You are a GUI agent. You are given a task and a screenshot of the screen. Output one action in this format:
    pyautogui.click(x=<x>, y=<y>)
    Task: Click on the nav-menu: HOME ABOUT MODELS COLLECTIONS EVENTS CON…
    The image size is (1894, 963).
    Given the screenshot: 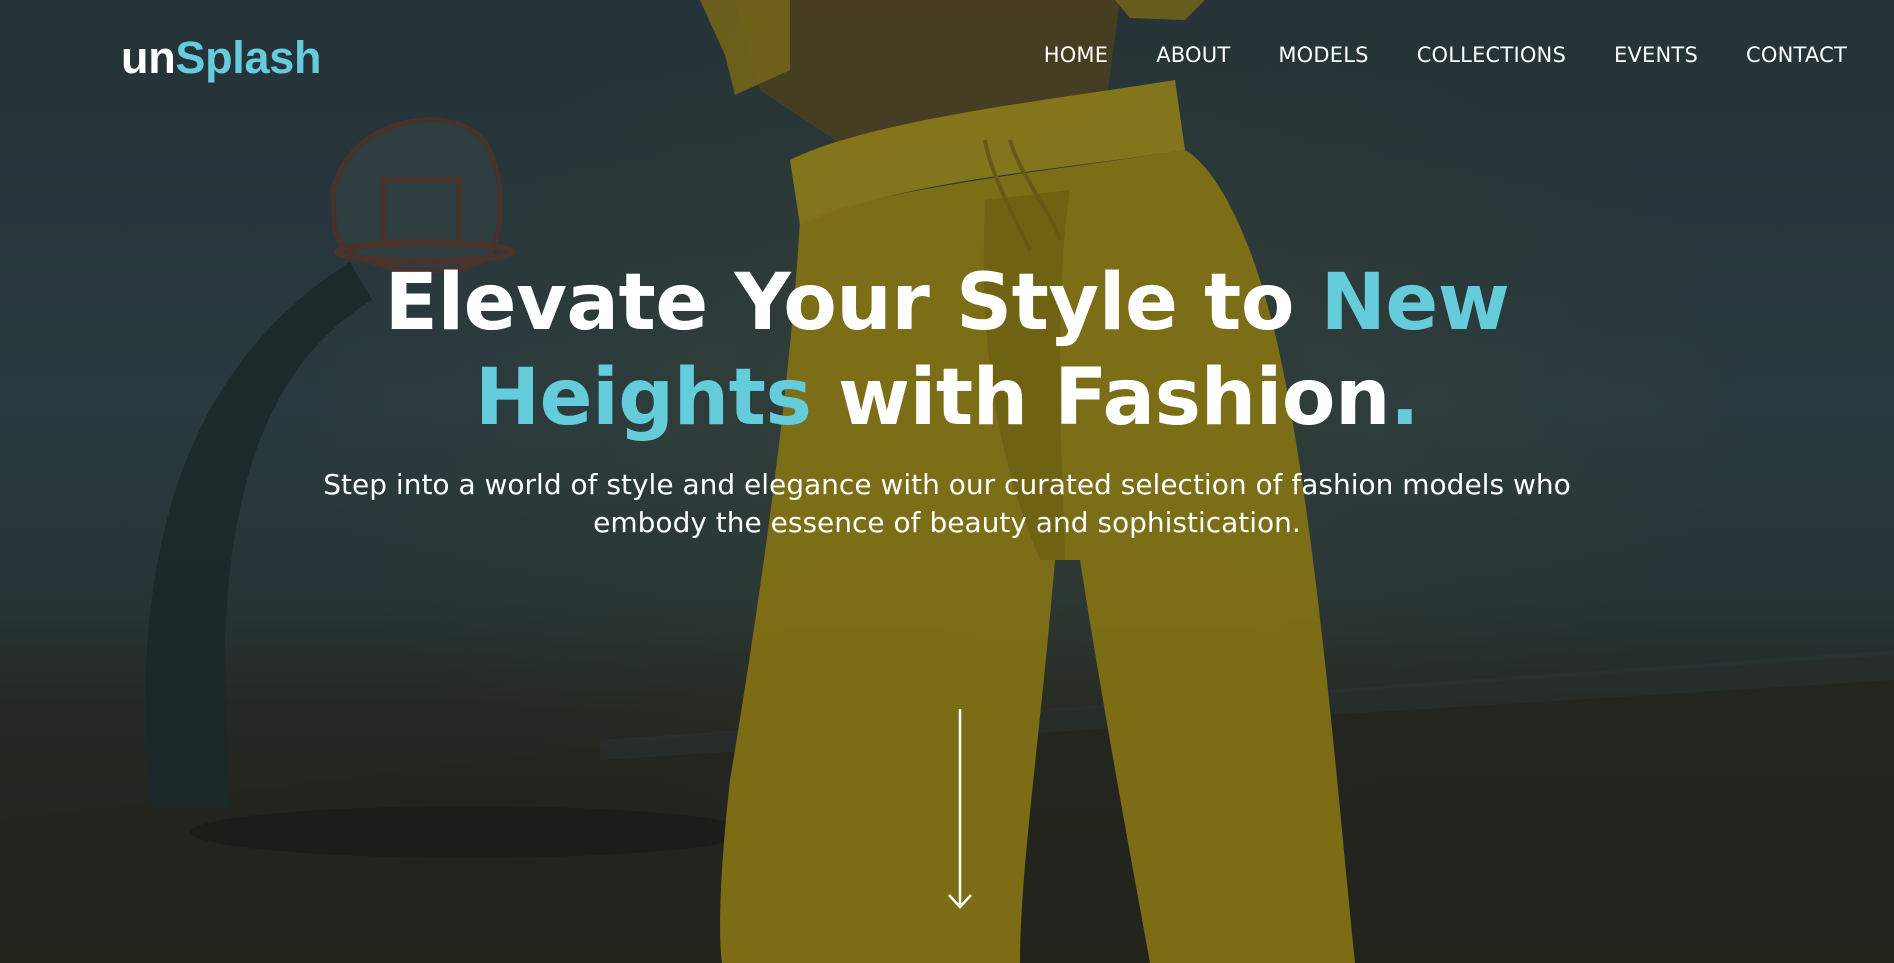 What is the action you would take?
    pyautogui.click(x=1445, y=55)
    